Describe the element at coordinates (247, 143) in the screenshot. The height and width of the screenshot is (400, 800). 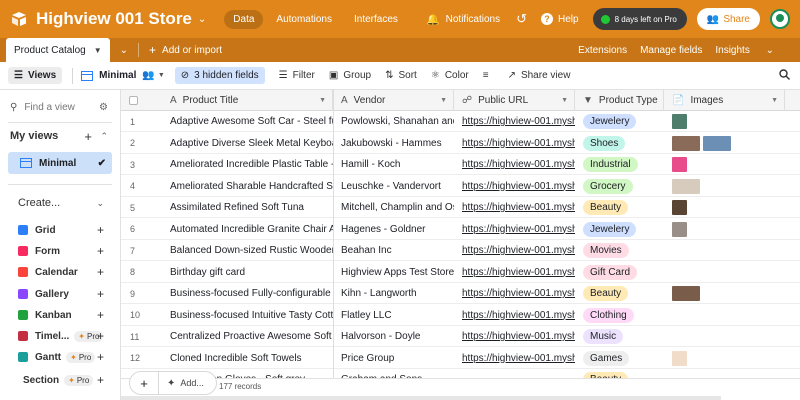
I see `cell-product-title: Adaptive Diverse Sleek Metal Keyboard` at that location.